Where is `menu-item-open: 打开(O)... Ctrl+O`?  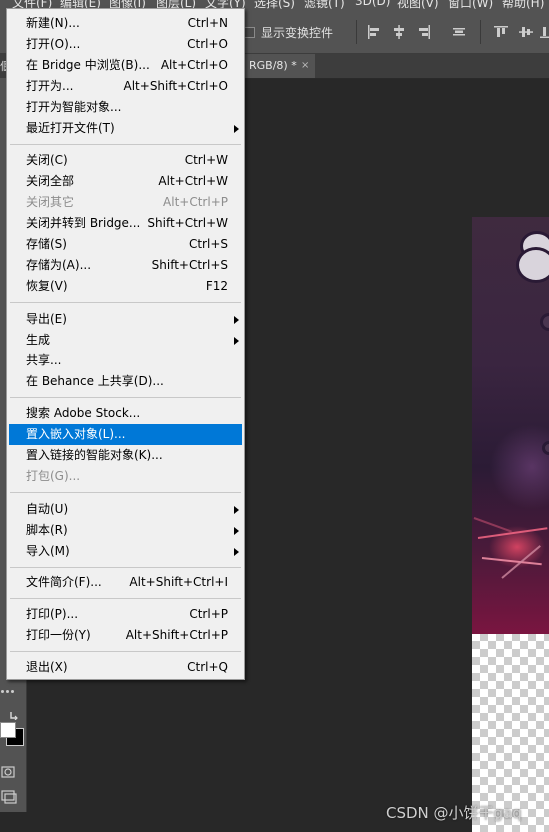
menu-item-open: 打开(O)... Ctrl+O is located at coordinates (125, 44).